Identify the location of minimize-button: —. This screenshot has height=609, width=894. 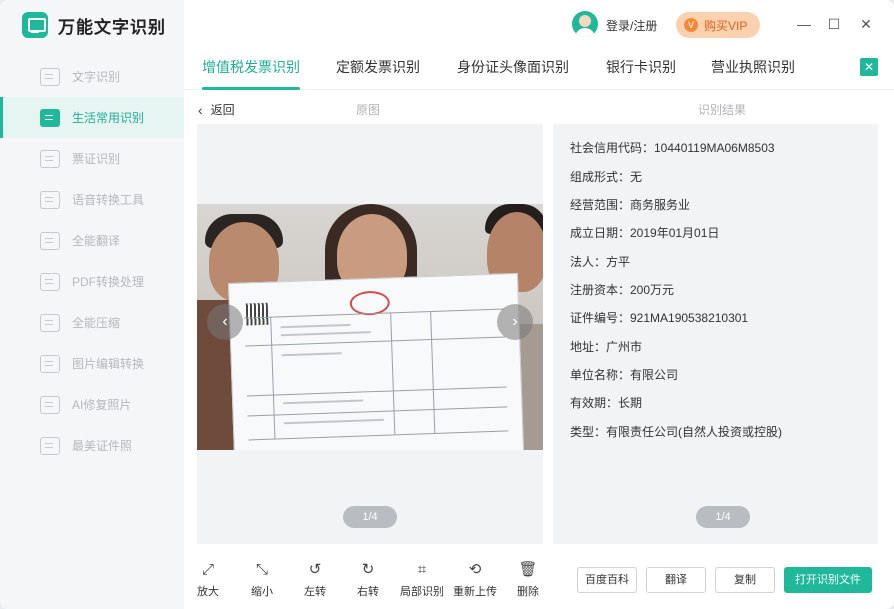
(804, 24).